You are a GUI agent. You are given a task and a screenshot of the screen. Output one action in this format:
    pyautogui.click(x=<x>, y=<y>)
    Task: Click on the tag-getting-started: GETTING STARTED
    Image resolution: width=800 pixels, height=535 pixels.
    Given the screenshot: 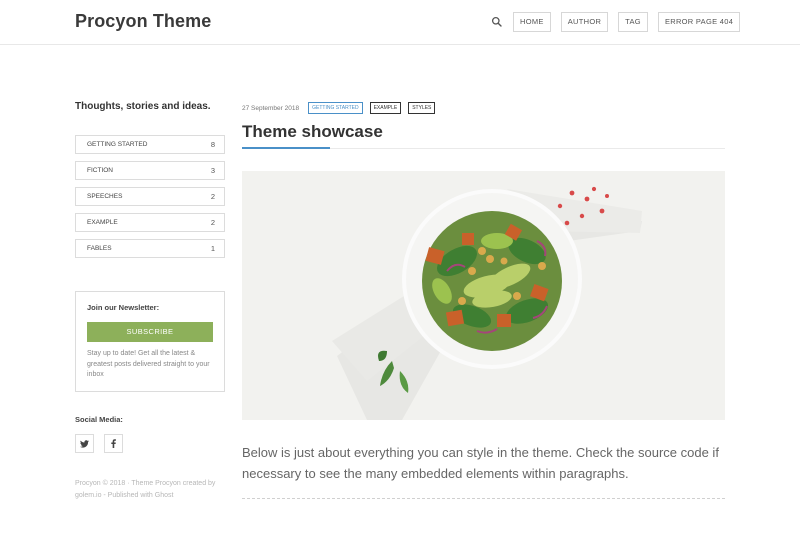 What is the action you would take?
    pyautogui.click(x=335, y=108)
    